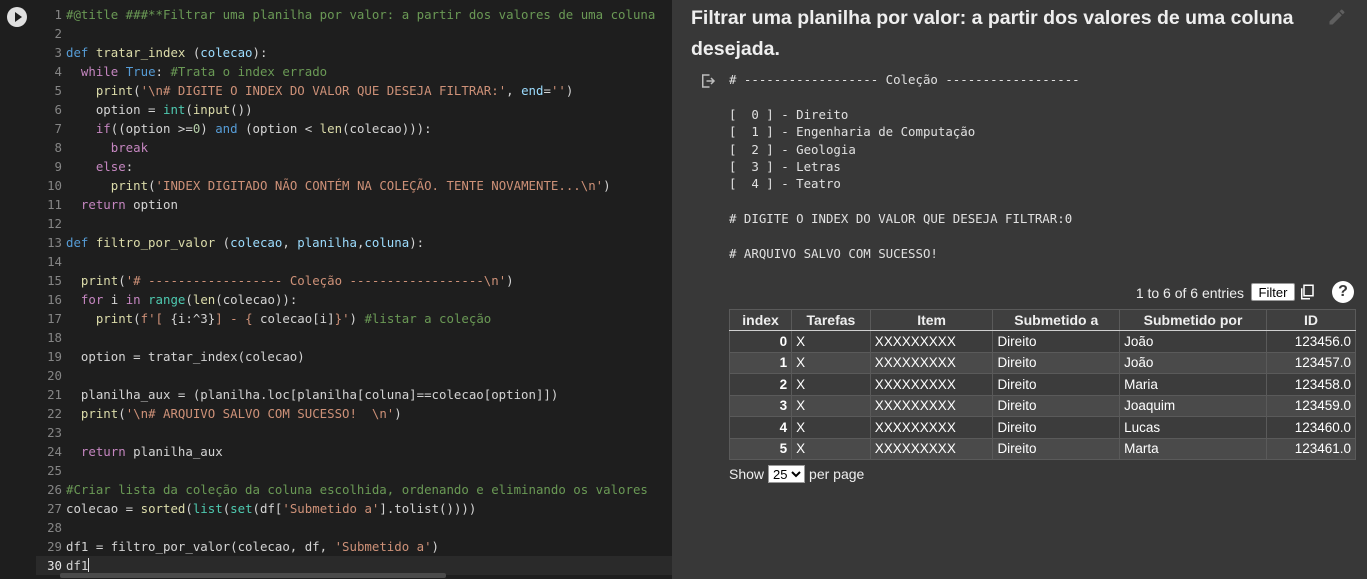  What do you see at coordinates (226, 128) in the screenshot?
I see `code-token: and` at bounding box center [226, 128].